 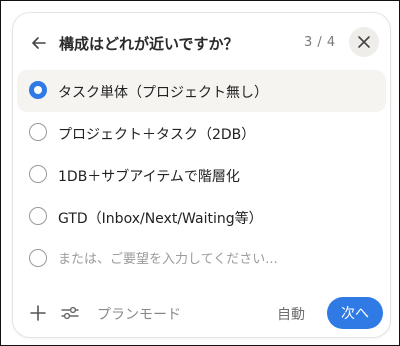 I want to click on card-header: 構成はどれが近いですか？ 3 / 4, so click(x=201, y=43).